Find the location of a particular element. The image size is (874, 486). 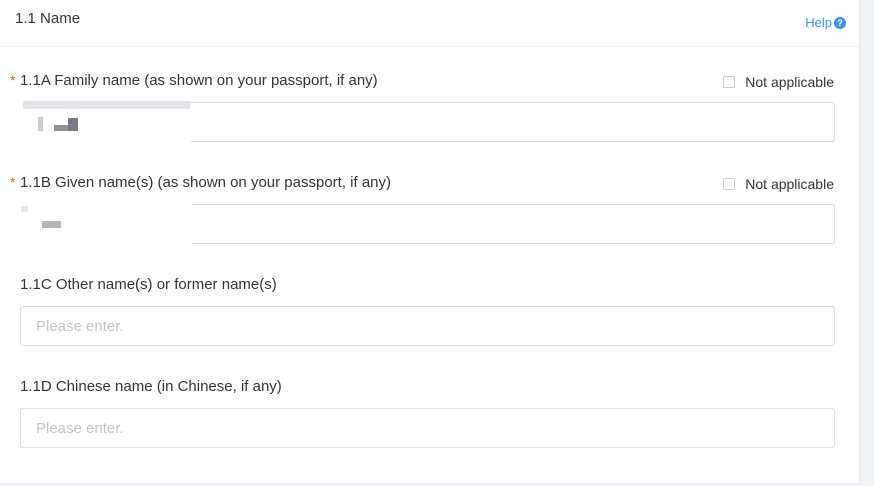

other-names-field: 1.1C Other name(s) or former name(s) is located at coordinates (429, 312).